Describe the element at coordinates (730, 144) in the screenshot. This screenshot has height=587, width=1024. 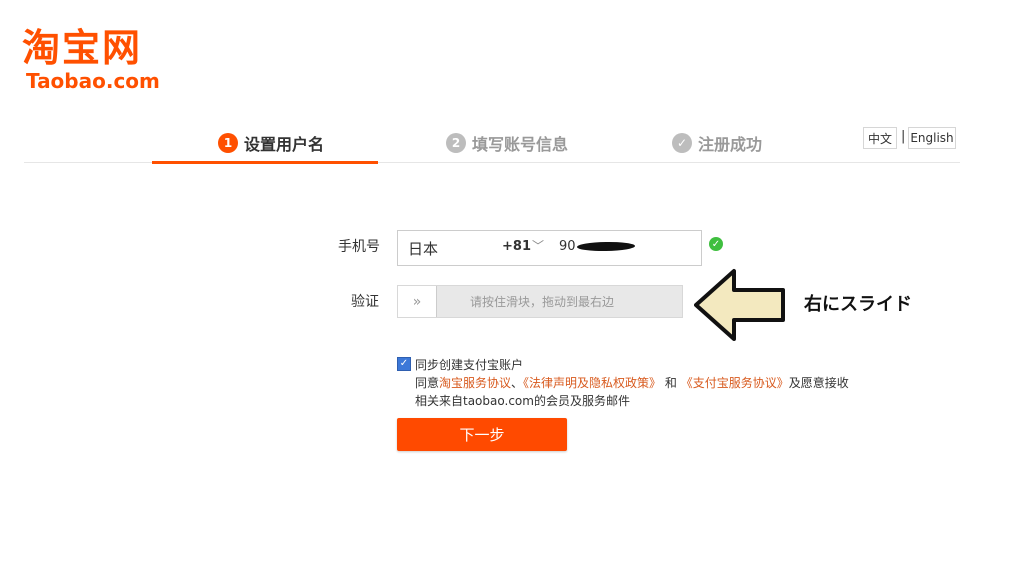
I see `step-label: 注册成功` at that location.